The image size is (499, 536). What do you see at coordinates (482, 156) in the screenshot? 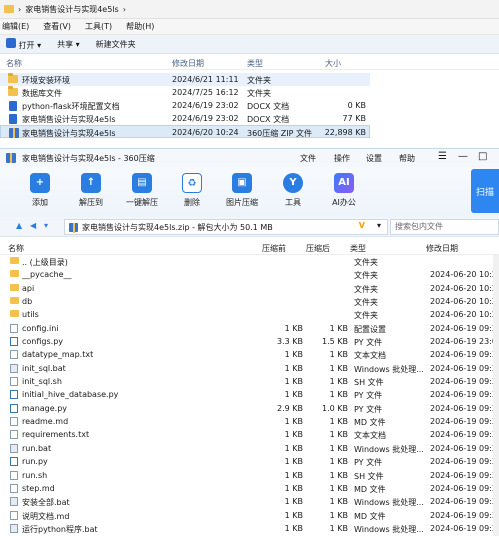
I see `maximize-icon: □` at bounding box center [482, 156].